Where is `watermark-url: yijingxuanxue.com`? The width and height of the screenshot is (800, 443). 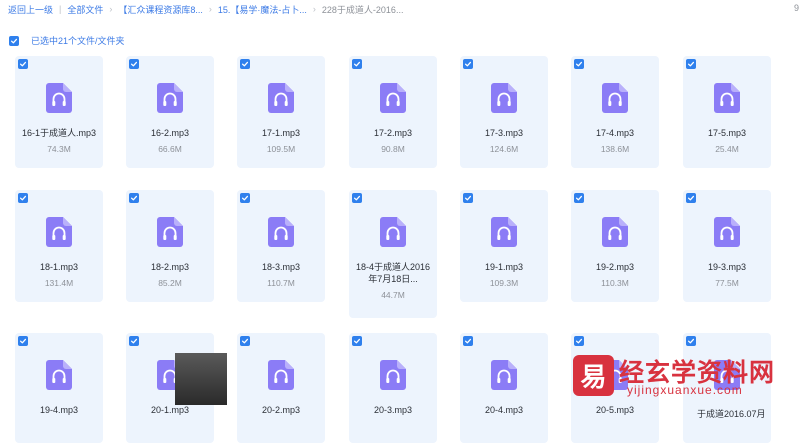
watermark-url: yijingxuanxue.com is located at coordinates (685, 390).